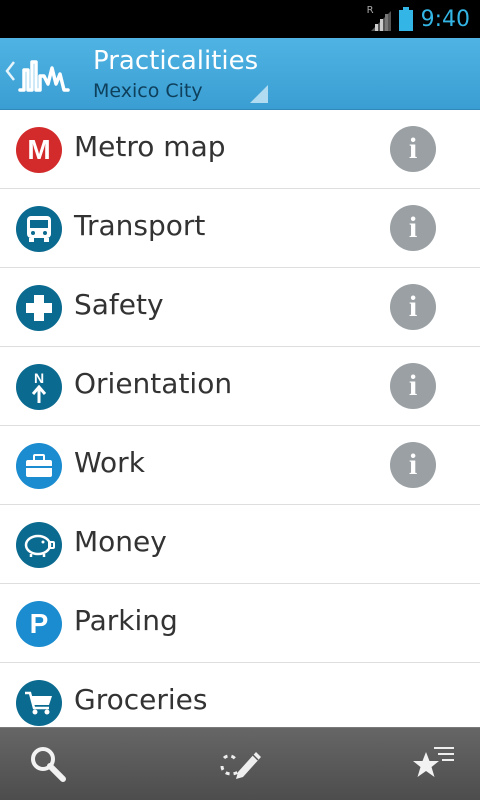 This screenshot has width=480, height=800. Describe the element at coordinates (39, 545) in the screenshot. I see `piggy-bank-icon` at that location.